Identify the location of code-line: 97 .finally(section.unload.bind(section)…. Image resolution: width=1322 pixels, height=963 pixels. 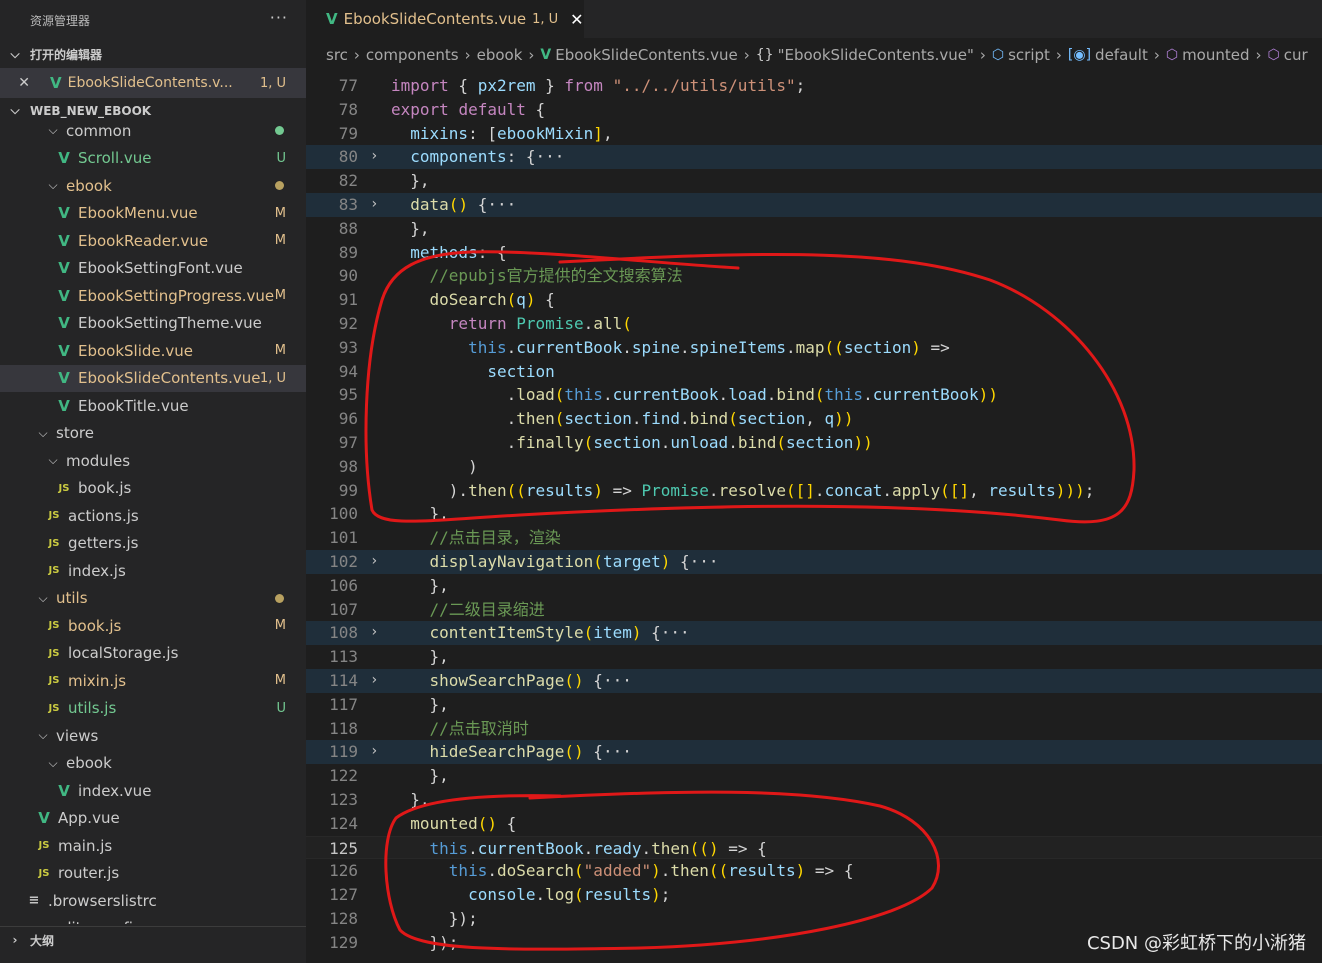
(814, 443).